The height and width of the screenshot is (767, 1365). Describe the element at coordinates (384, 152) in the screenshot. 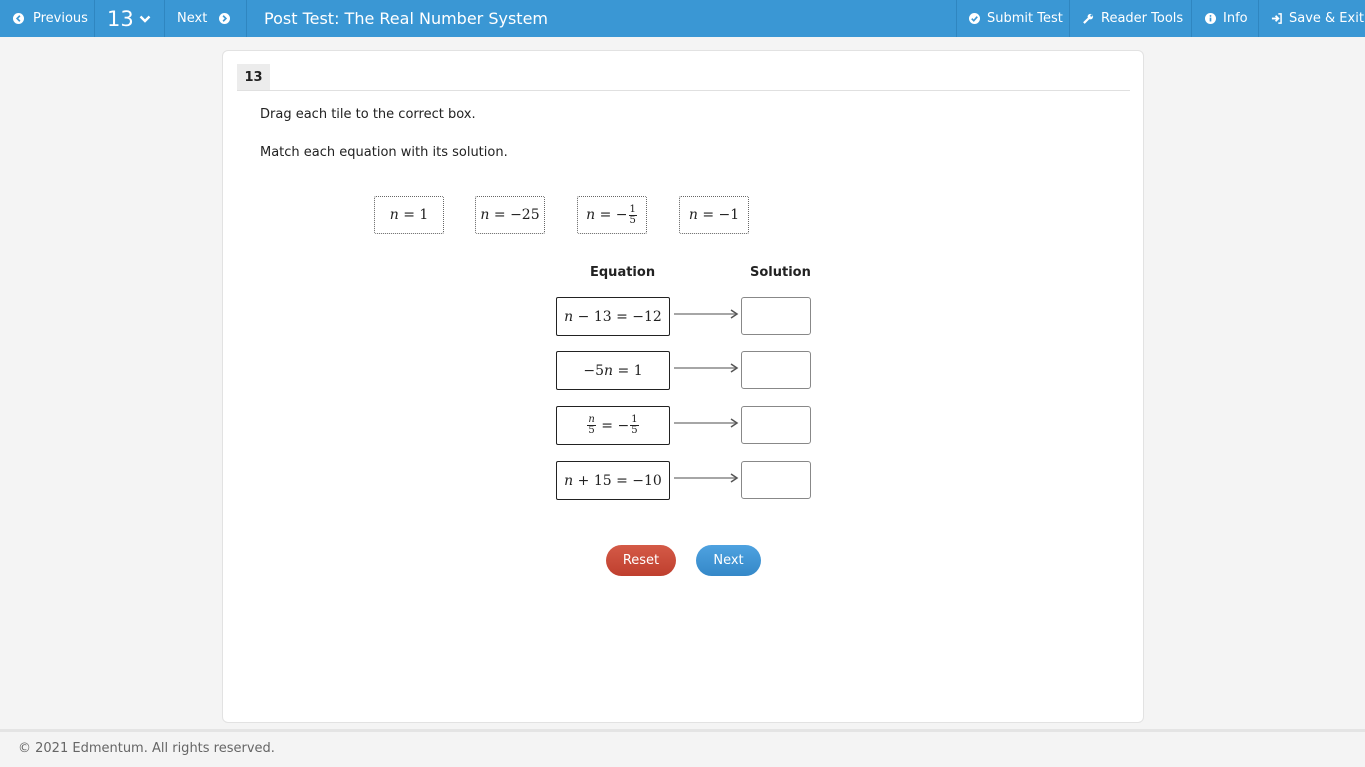

I see `prompt-text: Match each equation with its solution.` at that location.